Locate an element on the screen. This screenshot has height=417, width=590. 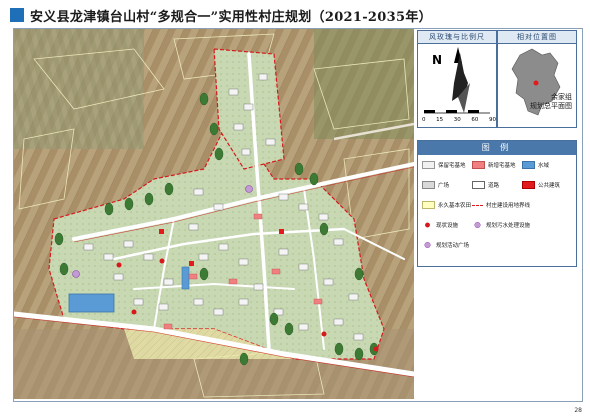
legend-label: 规划污水处理设施 is located at coordinates (508, 226).